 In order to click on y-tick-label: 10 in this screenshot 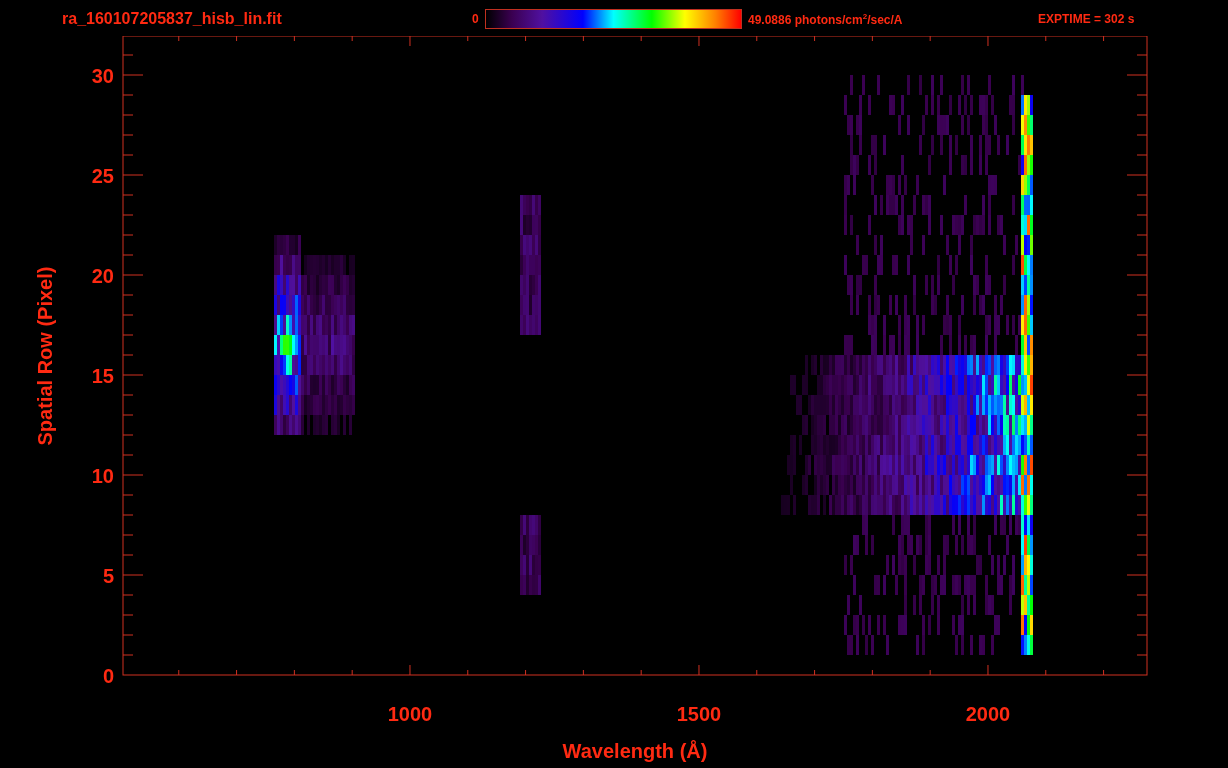, I will do `click(102, 476)`.